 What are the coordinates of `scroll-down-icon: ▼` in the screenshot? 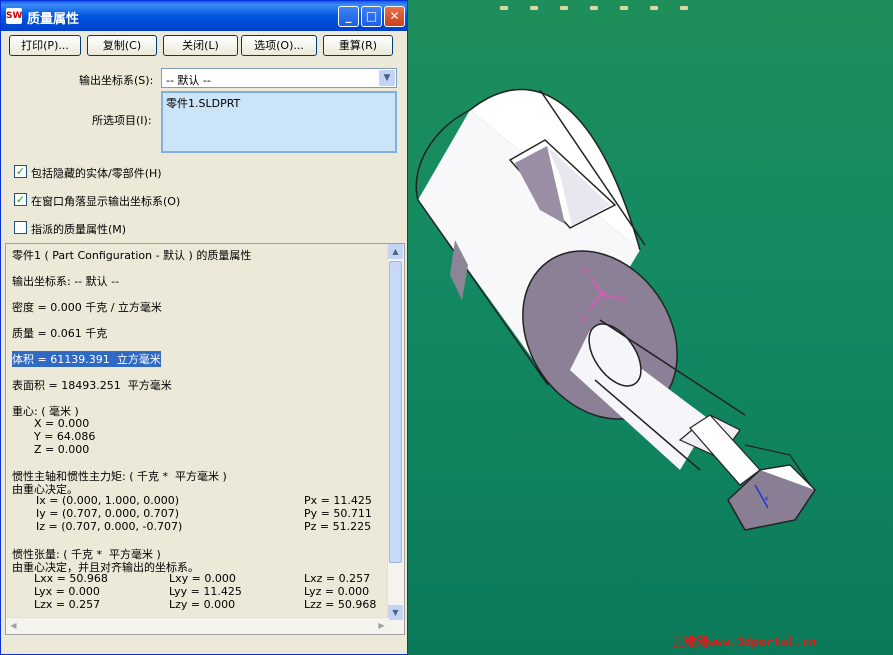 It's located at (395, 612).